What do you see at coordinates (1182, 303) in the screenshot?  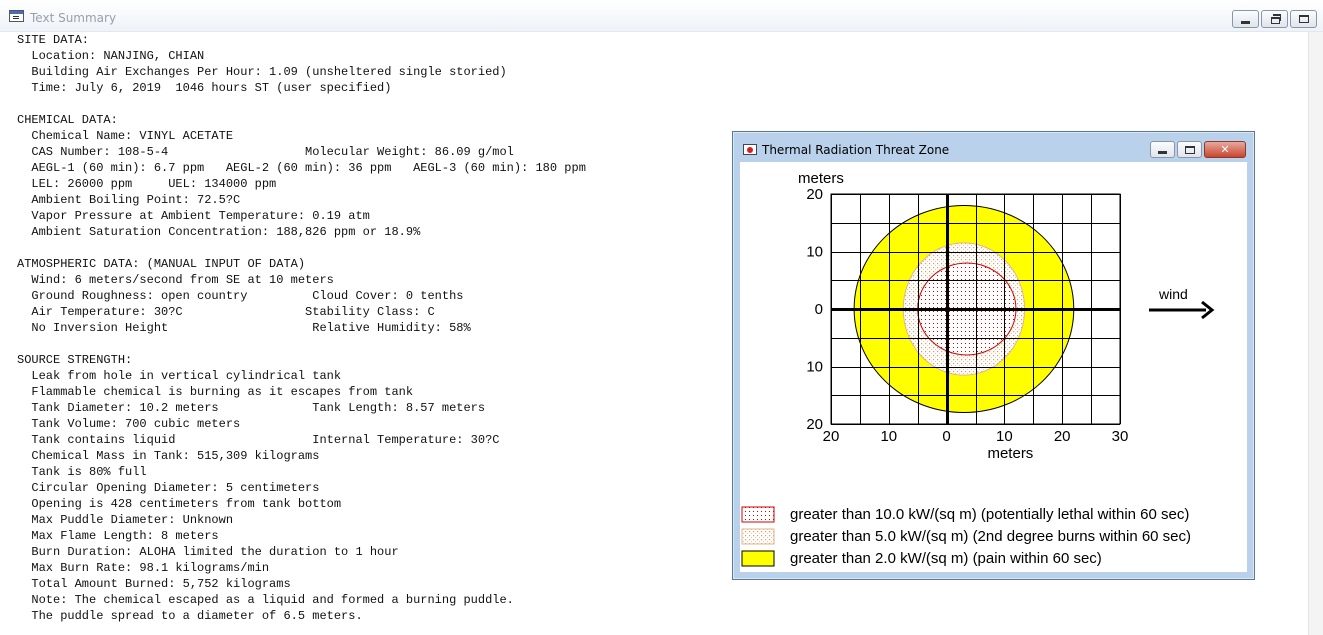 I see `wind-indicator: wind` at bounding box center [1182, 303].